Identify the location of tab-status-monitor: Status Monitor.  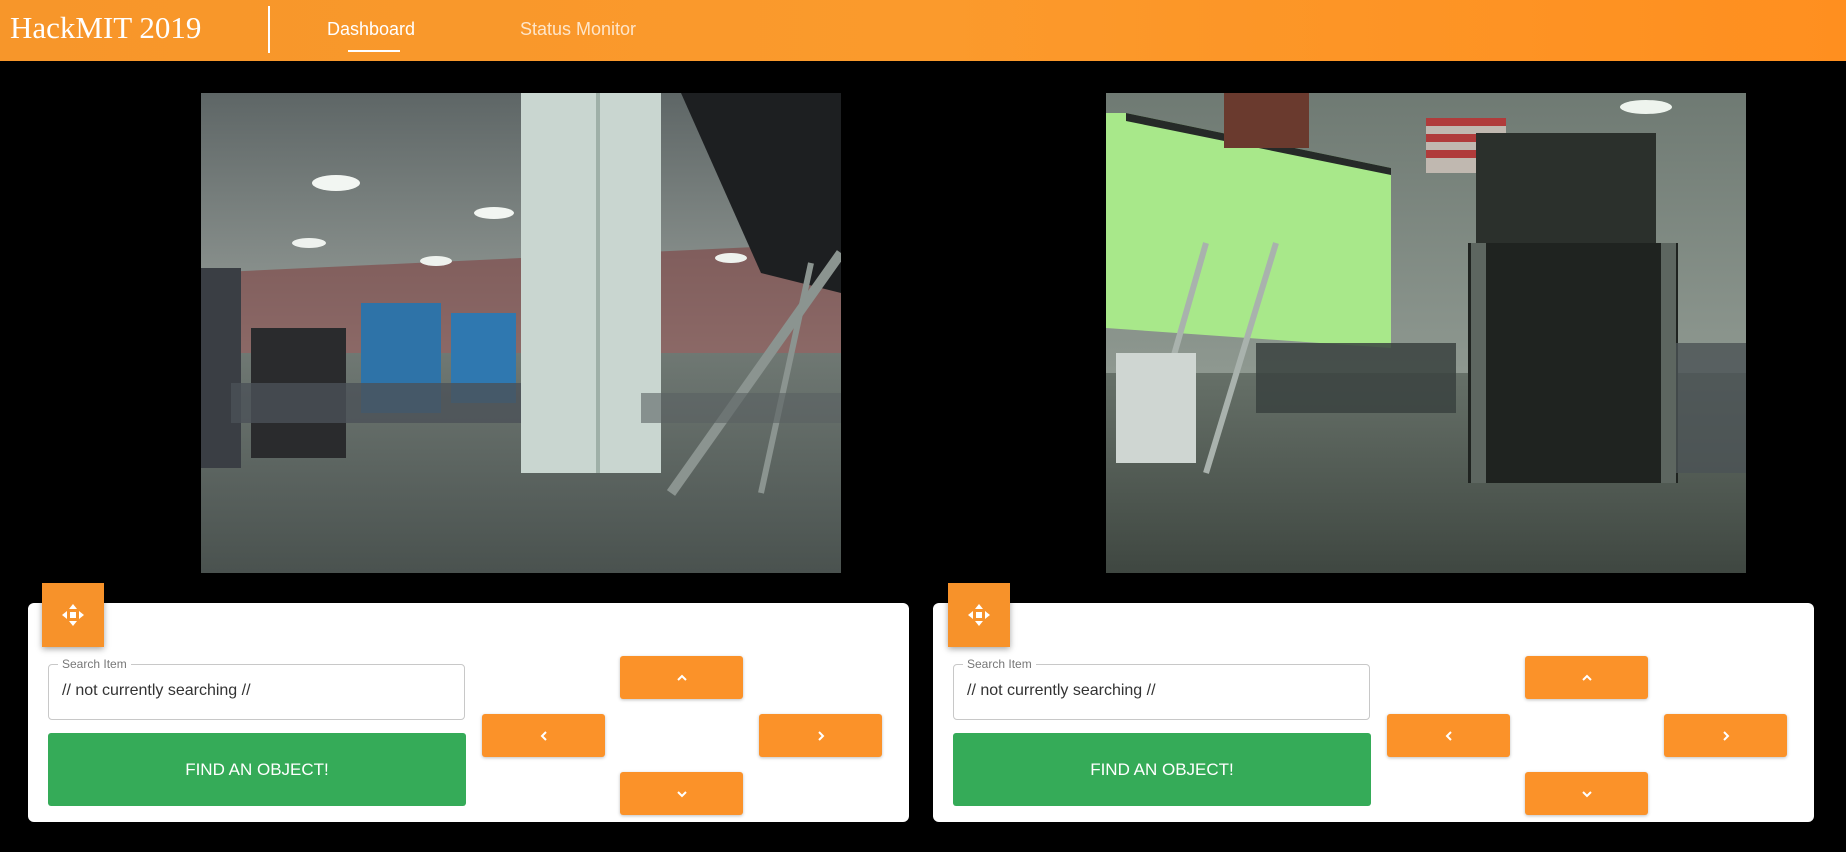
(578, 29).